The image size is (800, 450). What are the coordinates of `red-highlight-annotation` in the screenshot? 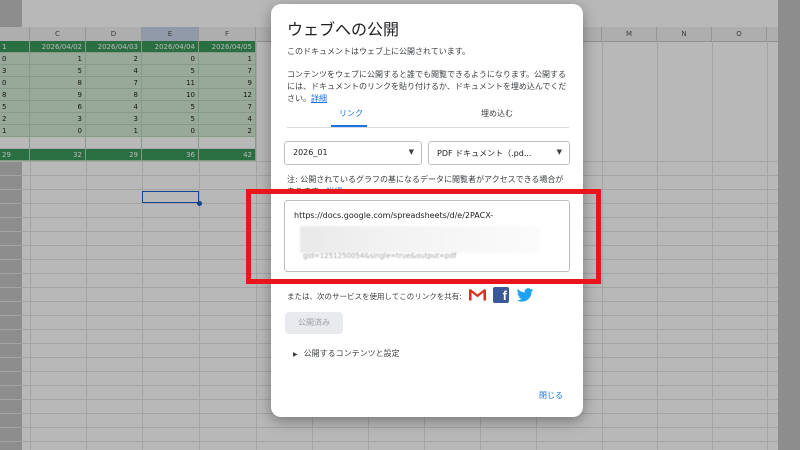 It's located at (423, 236).